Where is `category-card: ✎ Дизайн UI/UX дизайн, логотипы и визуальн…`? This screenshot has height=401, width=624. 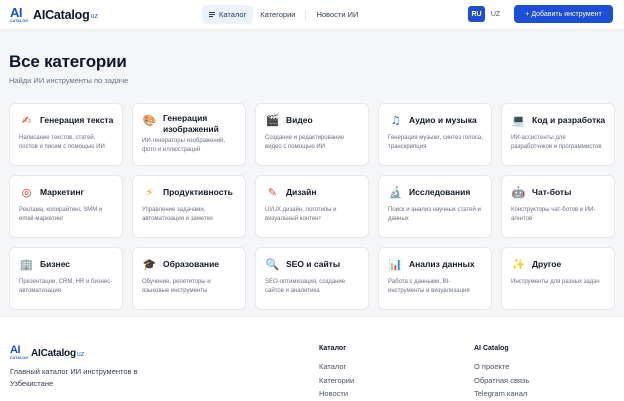 category-card: ✎ Дизайн UI/UX дизайн, логотипы и визуальн… is located at coordinates (312, 206).